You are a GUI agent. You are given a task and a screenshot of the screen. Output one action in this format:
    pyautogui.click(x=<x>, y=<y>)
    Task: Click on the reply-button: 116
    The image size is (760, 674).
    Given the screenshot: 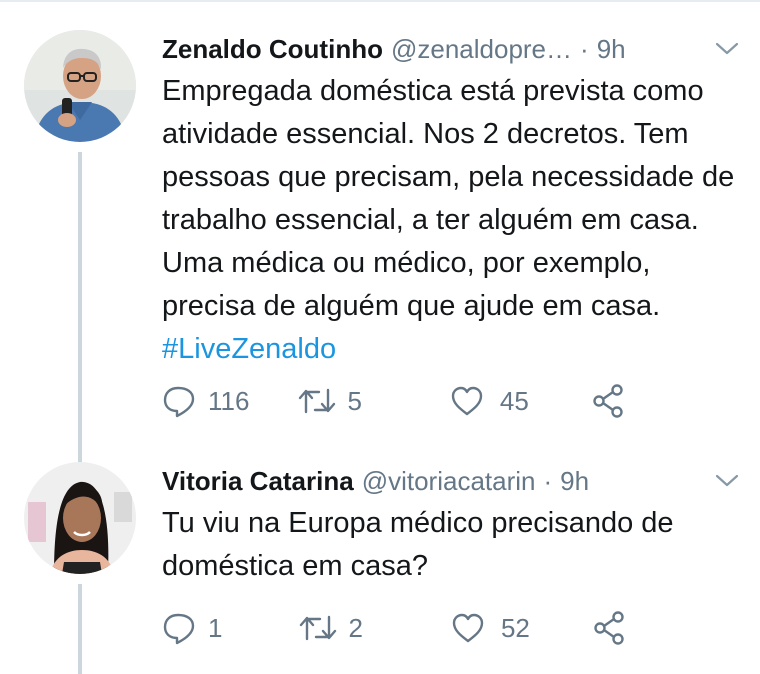 What is the action you would take?
    pyautogui.click(x=205, y=401)
    